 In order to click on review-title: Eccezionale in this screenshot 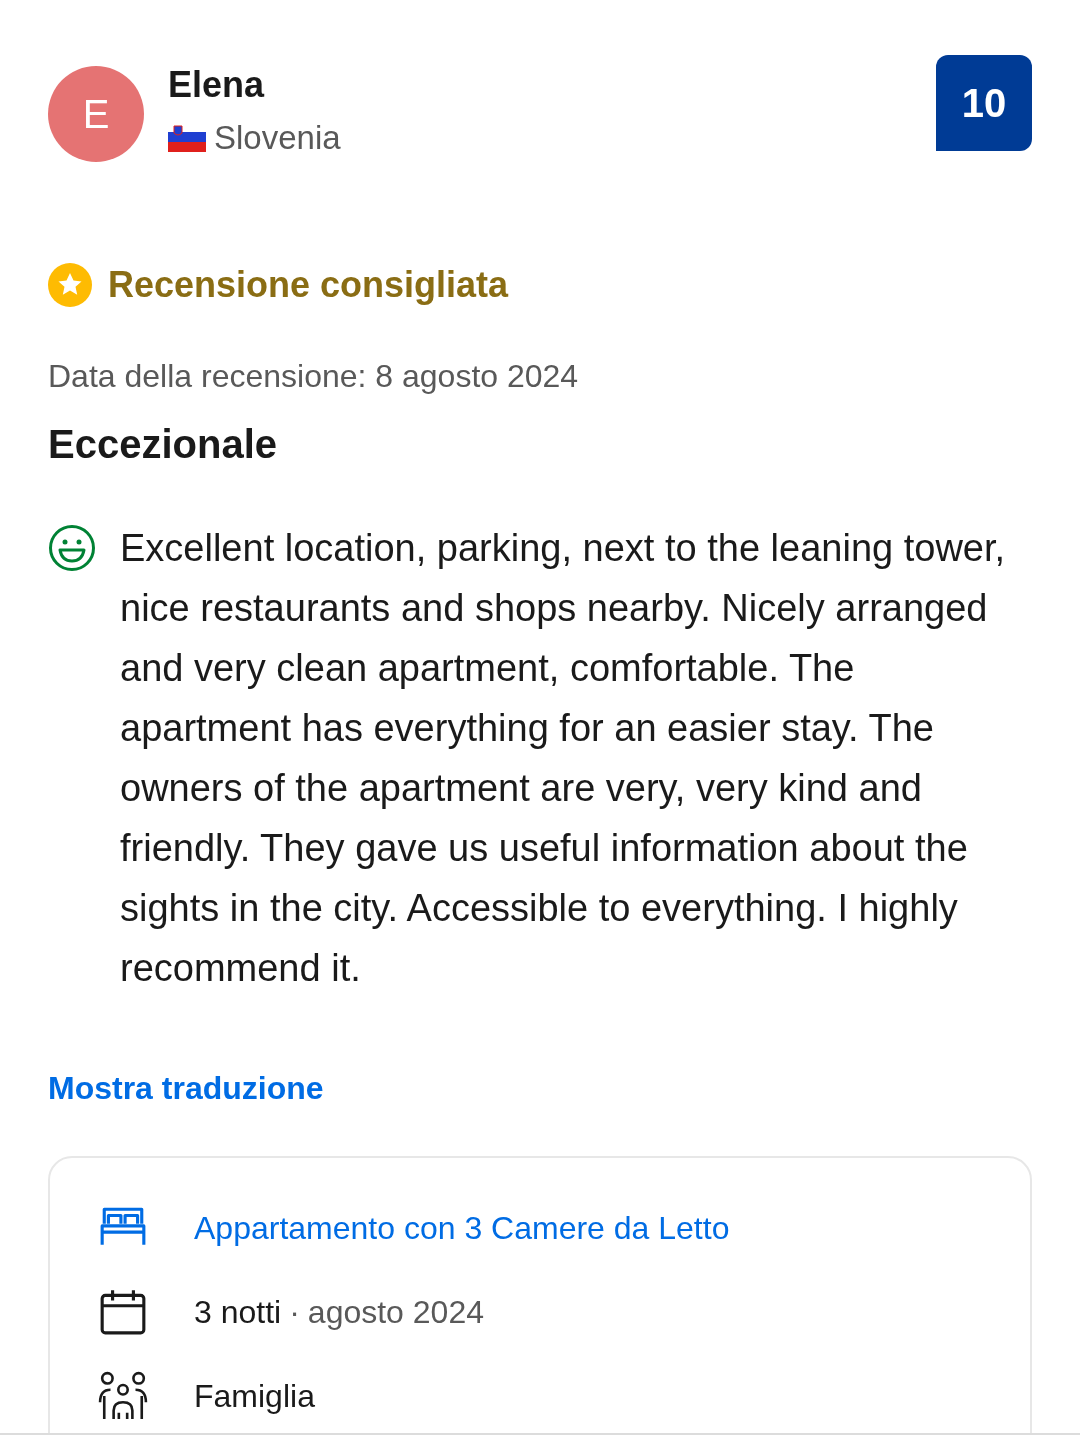, I will do `click(163, 445)`.